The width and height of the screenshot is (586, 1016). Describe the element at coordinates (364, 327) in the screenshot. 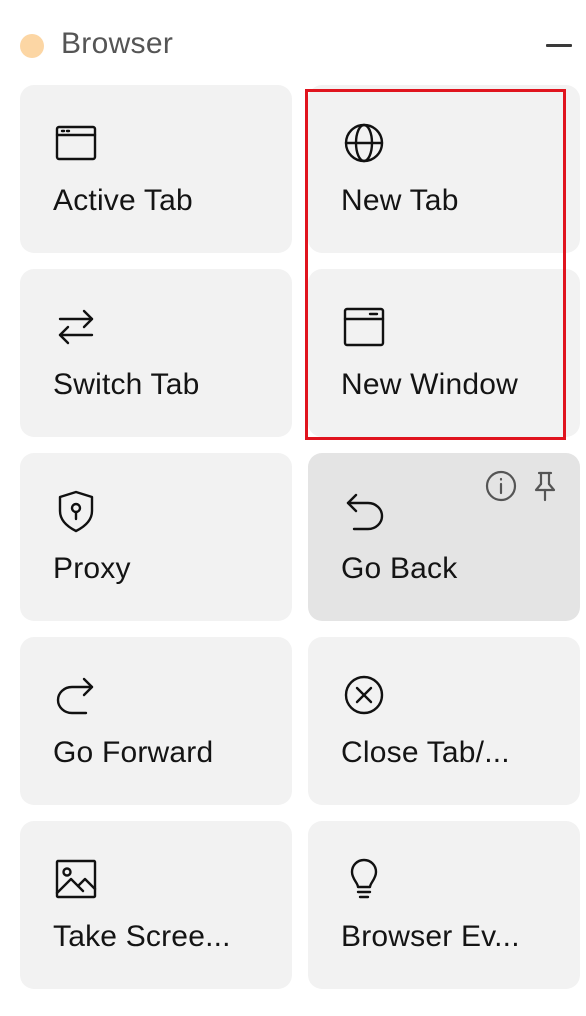

I see `window-icon` at that location.